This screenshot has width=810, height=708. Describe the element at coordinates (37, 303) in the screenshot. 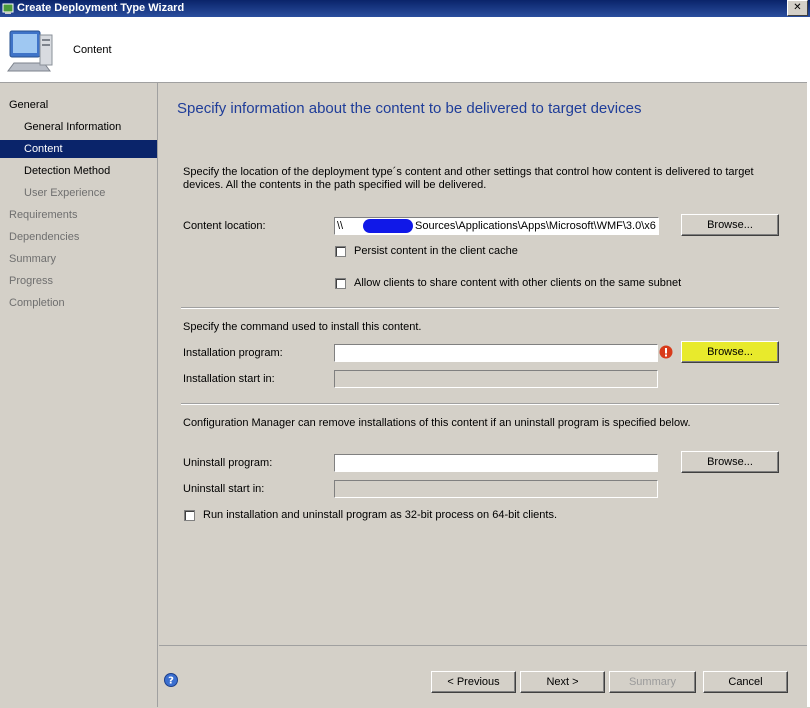

I see `nav-item-completion: Completion` at that location.